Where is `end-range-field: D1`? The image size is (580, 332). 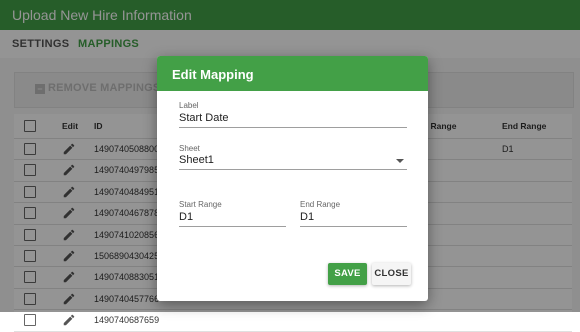 end-range-field: D1 is located at coordinates (307, 217).